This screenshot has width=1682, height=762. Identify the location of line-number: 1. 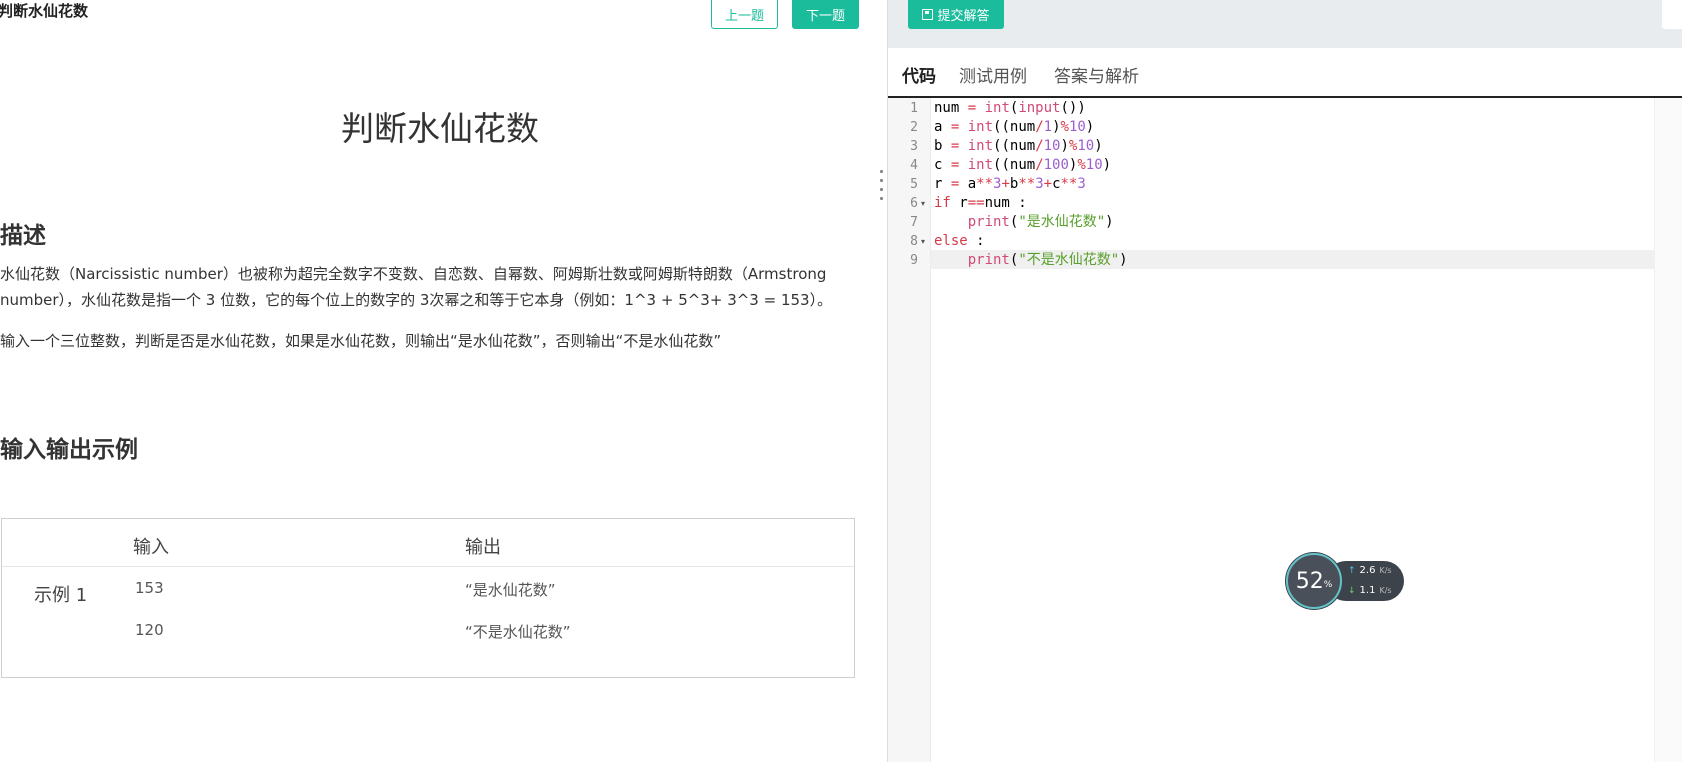
(914, 108).